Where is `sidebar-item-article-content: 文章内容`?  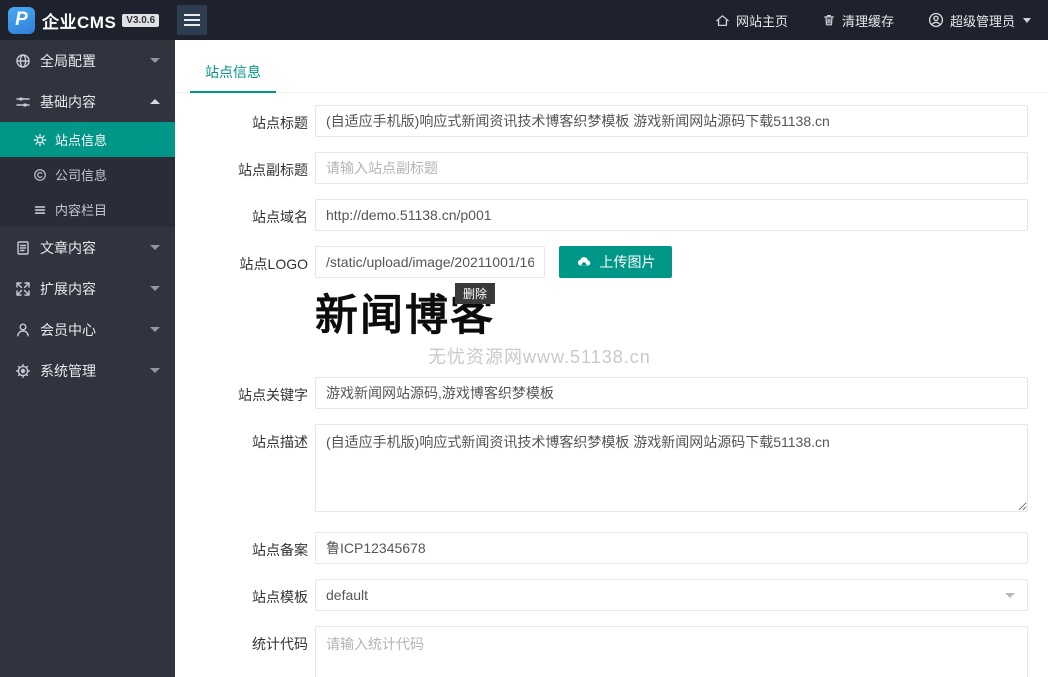 sidebar-item-article-content: 文章内容 is located at coordinates (87, 247).